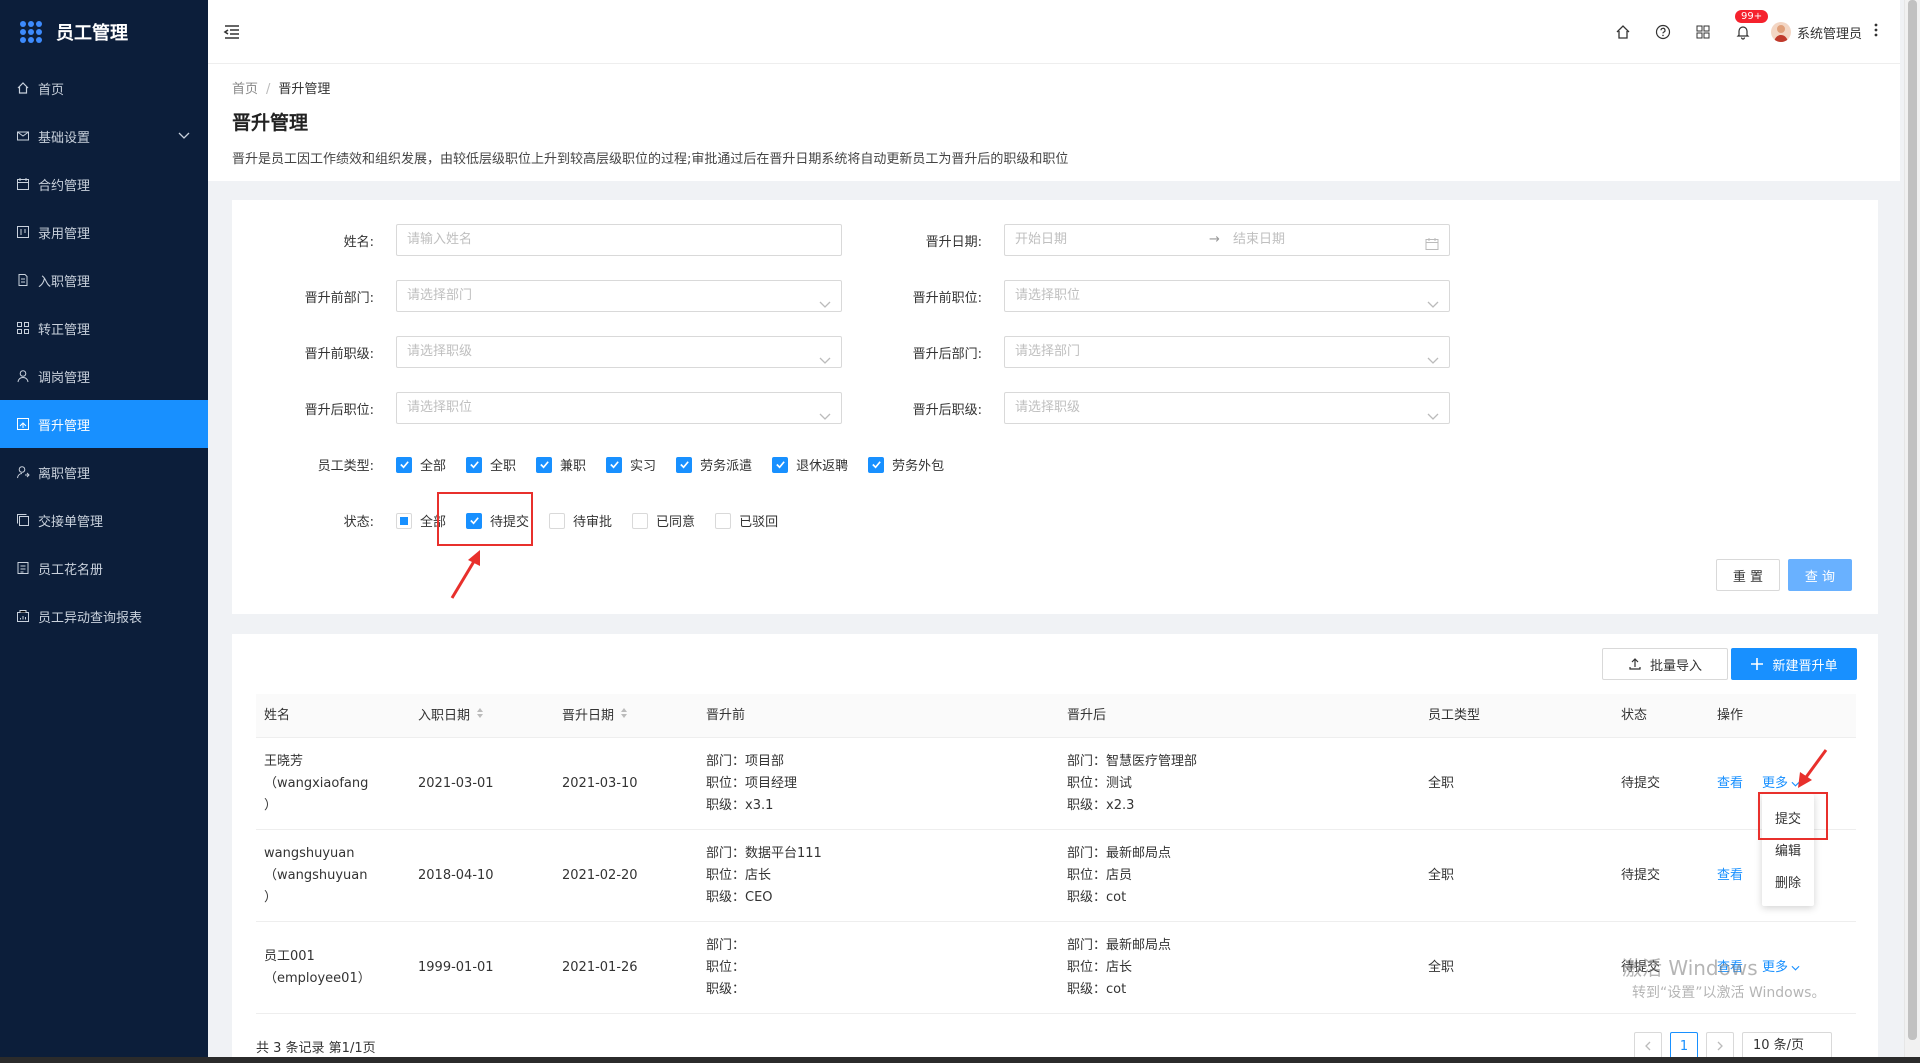 This screenshot has height=1063, width=1920. Describe the element at coordinates (631, 464) in the screenshot. I see `checkbox-option: 实习` at that location.